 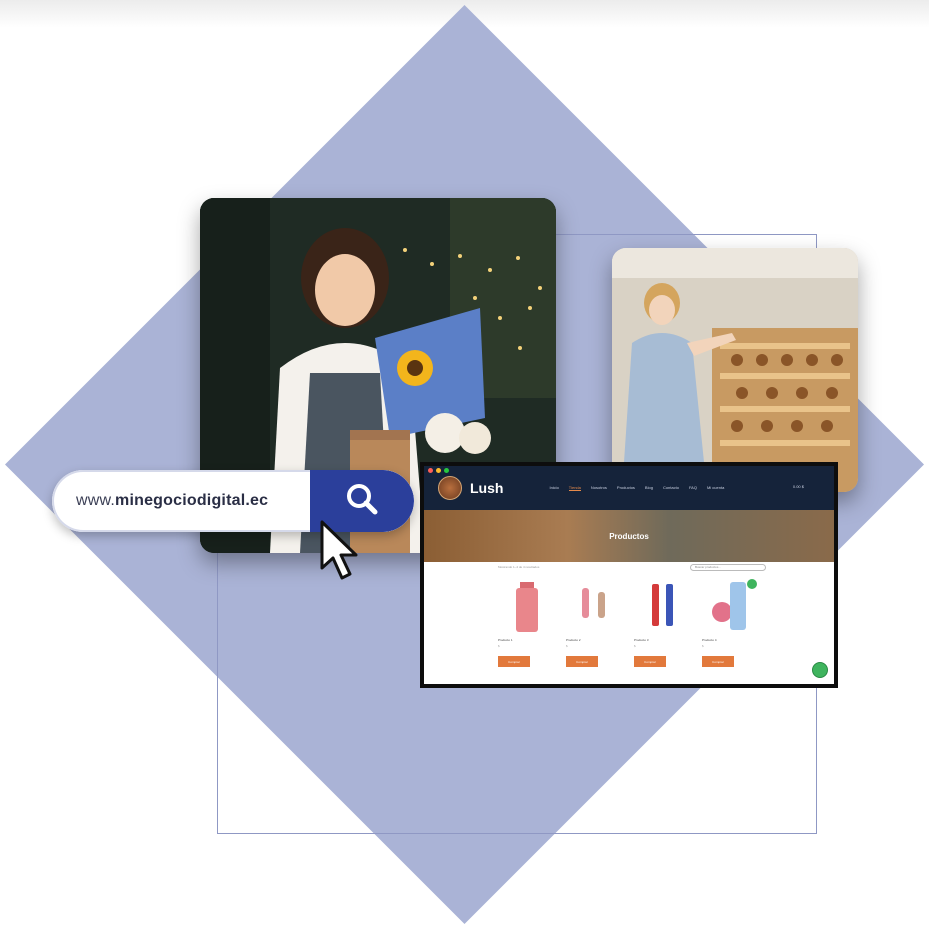 I want to click on search-icon, so click(x=362, y=501).